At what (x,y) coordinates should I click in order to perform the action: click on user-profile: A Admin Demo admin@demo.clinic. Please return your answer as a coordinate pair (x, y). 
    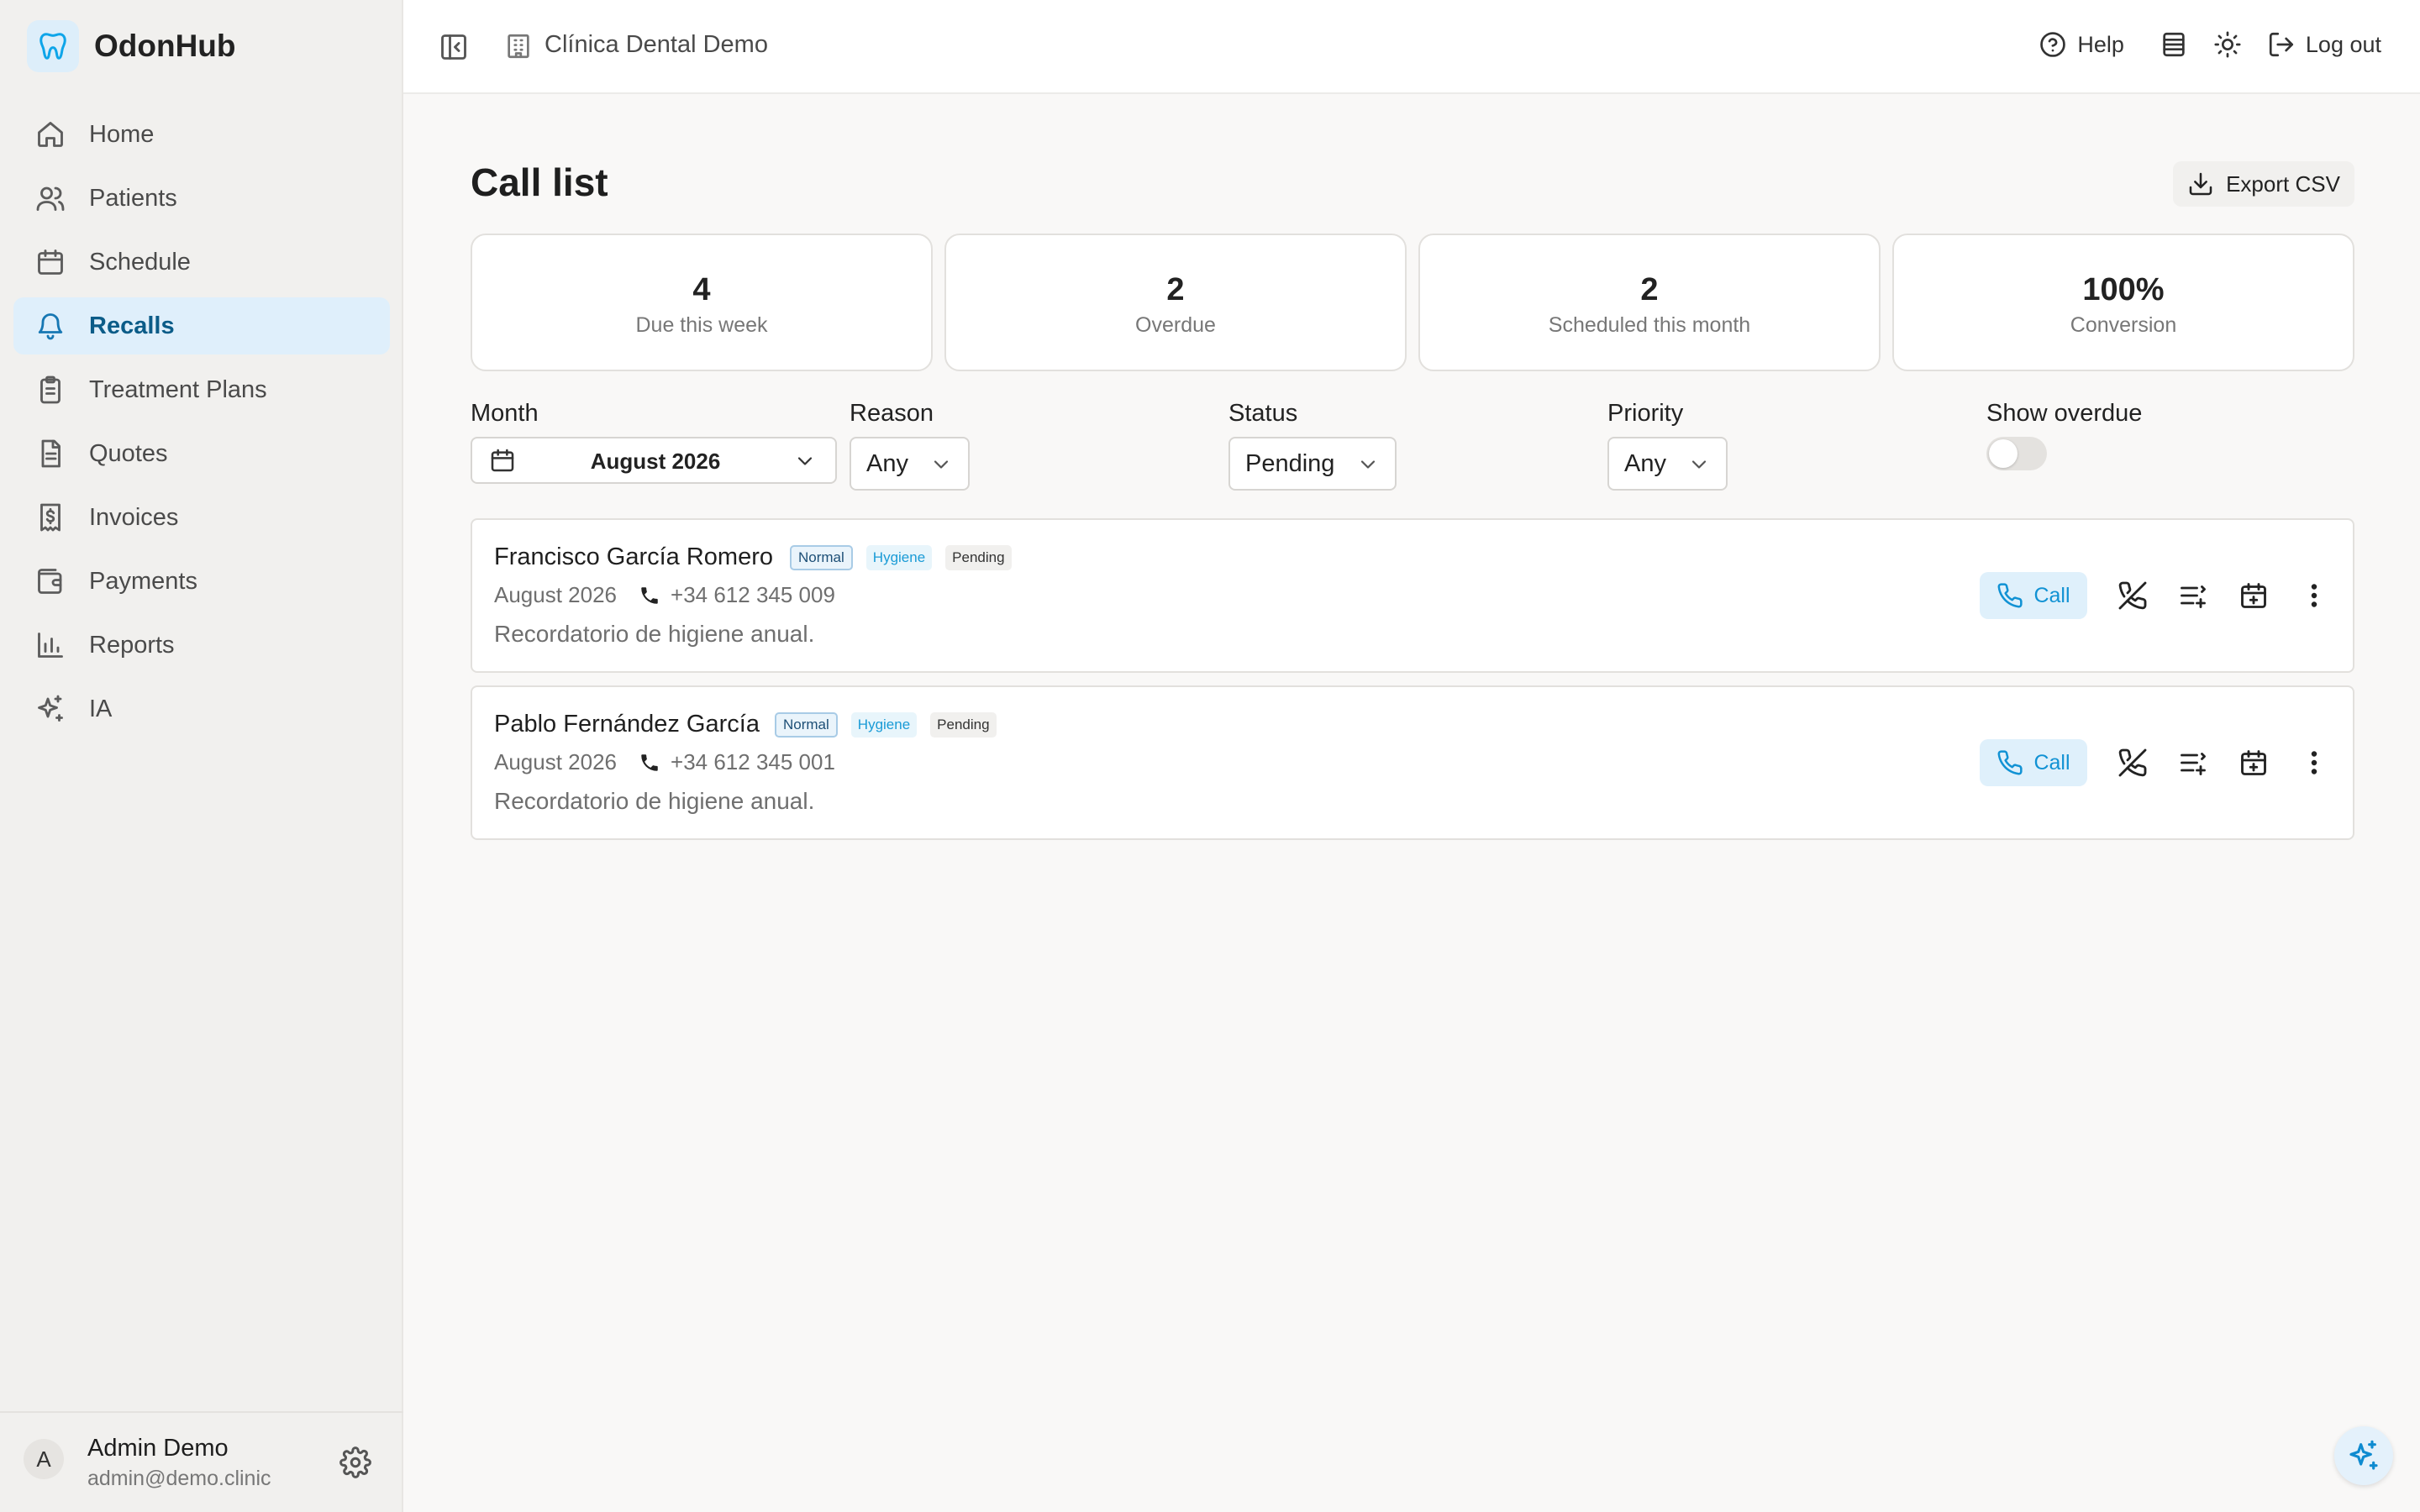
    Looking at the image, I should click on (202, 1461).